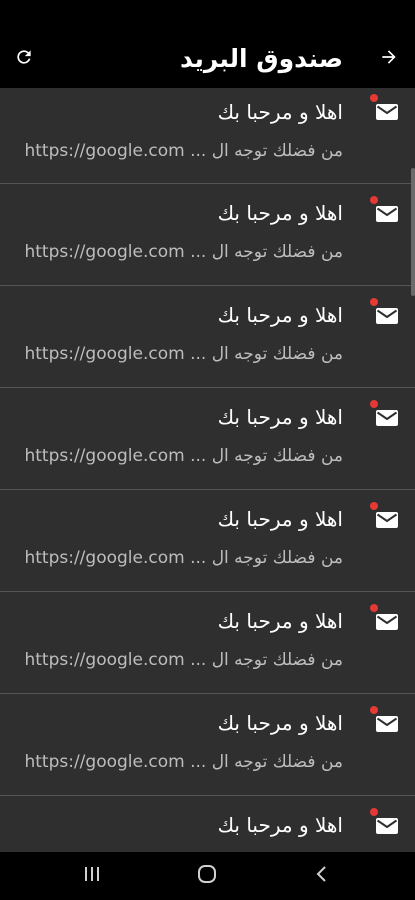  I want to click on home-icon, so click(207, 876).